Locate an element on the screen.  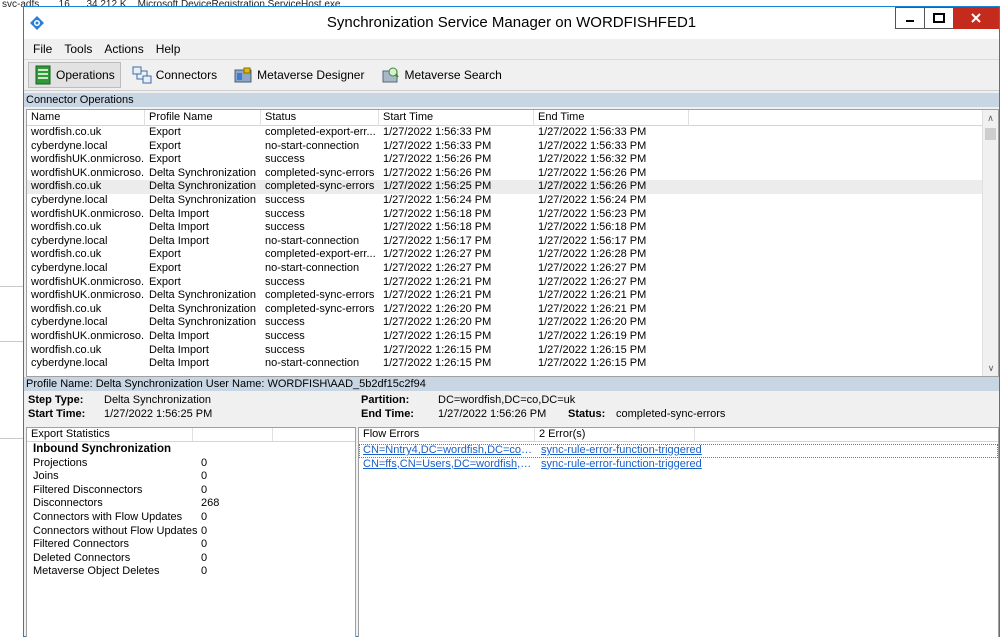
cell-end-time: 1/27/2022 1:56:18 PM is located at coordinates (592, 227).